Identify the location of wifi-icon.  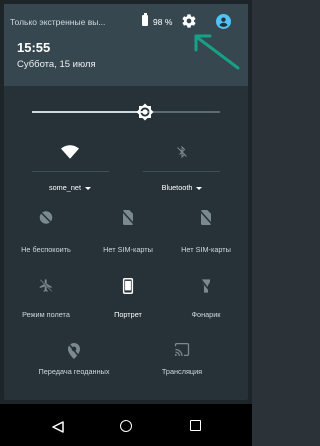
(70, 152).